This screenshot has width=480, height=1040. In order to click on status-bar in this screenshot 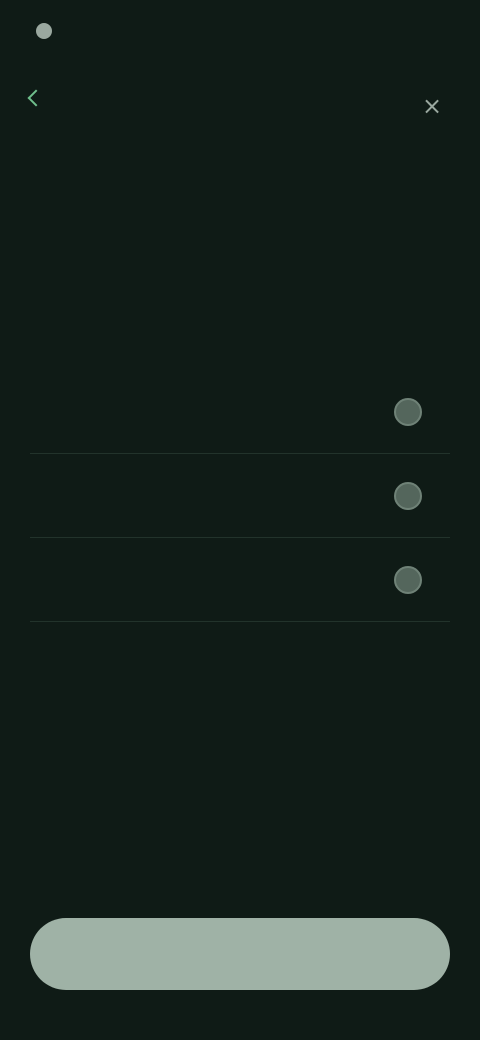, I will do `click(240, 32)`.